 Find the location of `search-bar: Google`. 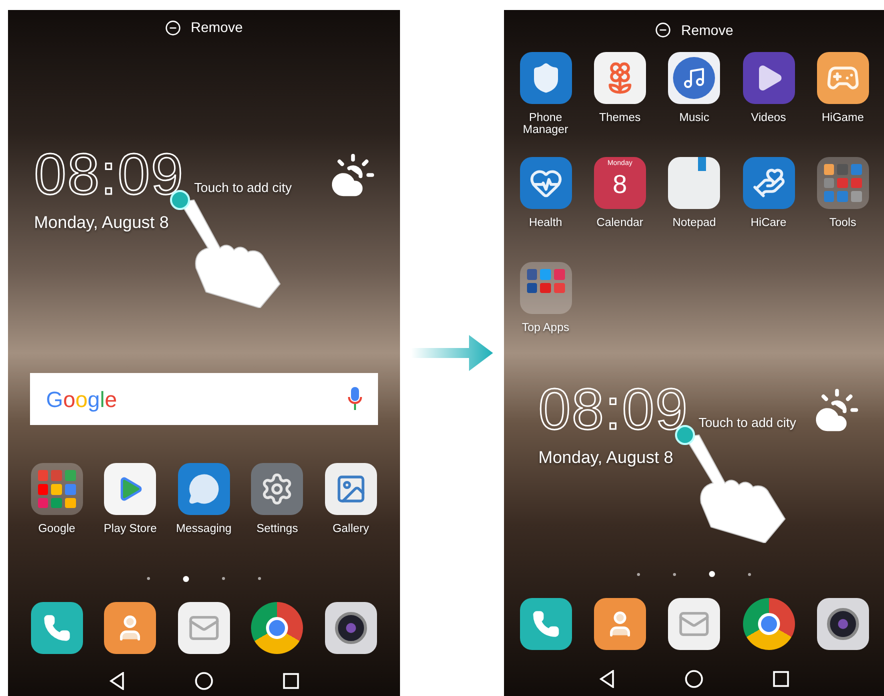

search-bar: Google is located at coordinates (204, 399).